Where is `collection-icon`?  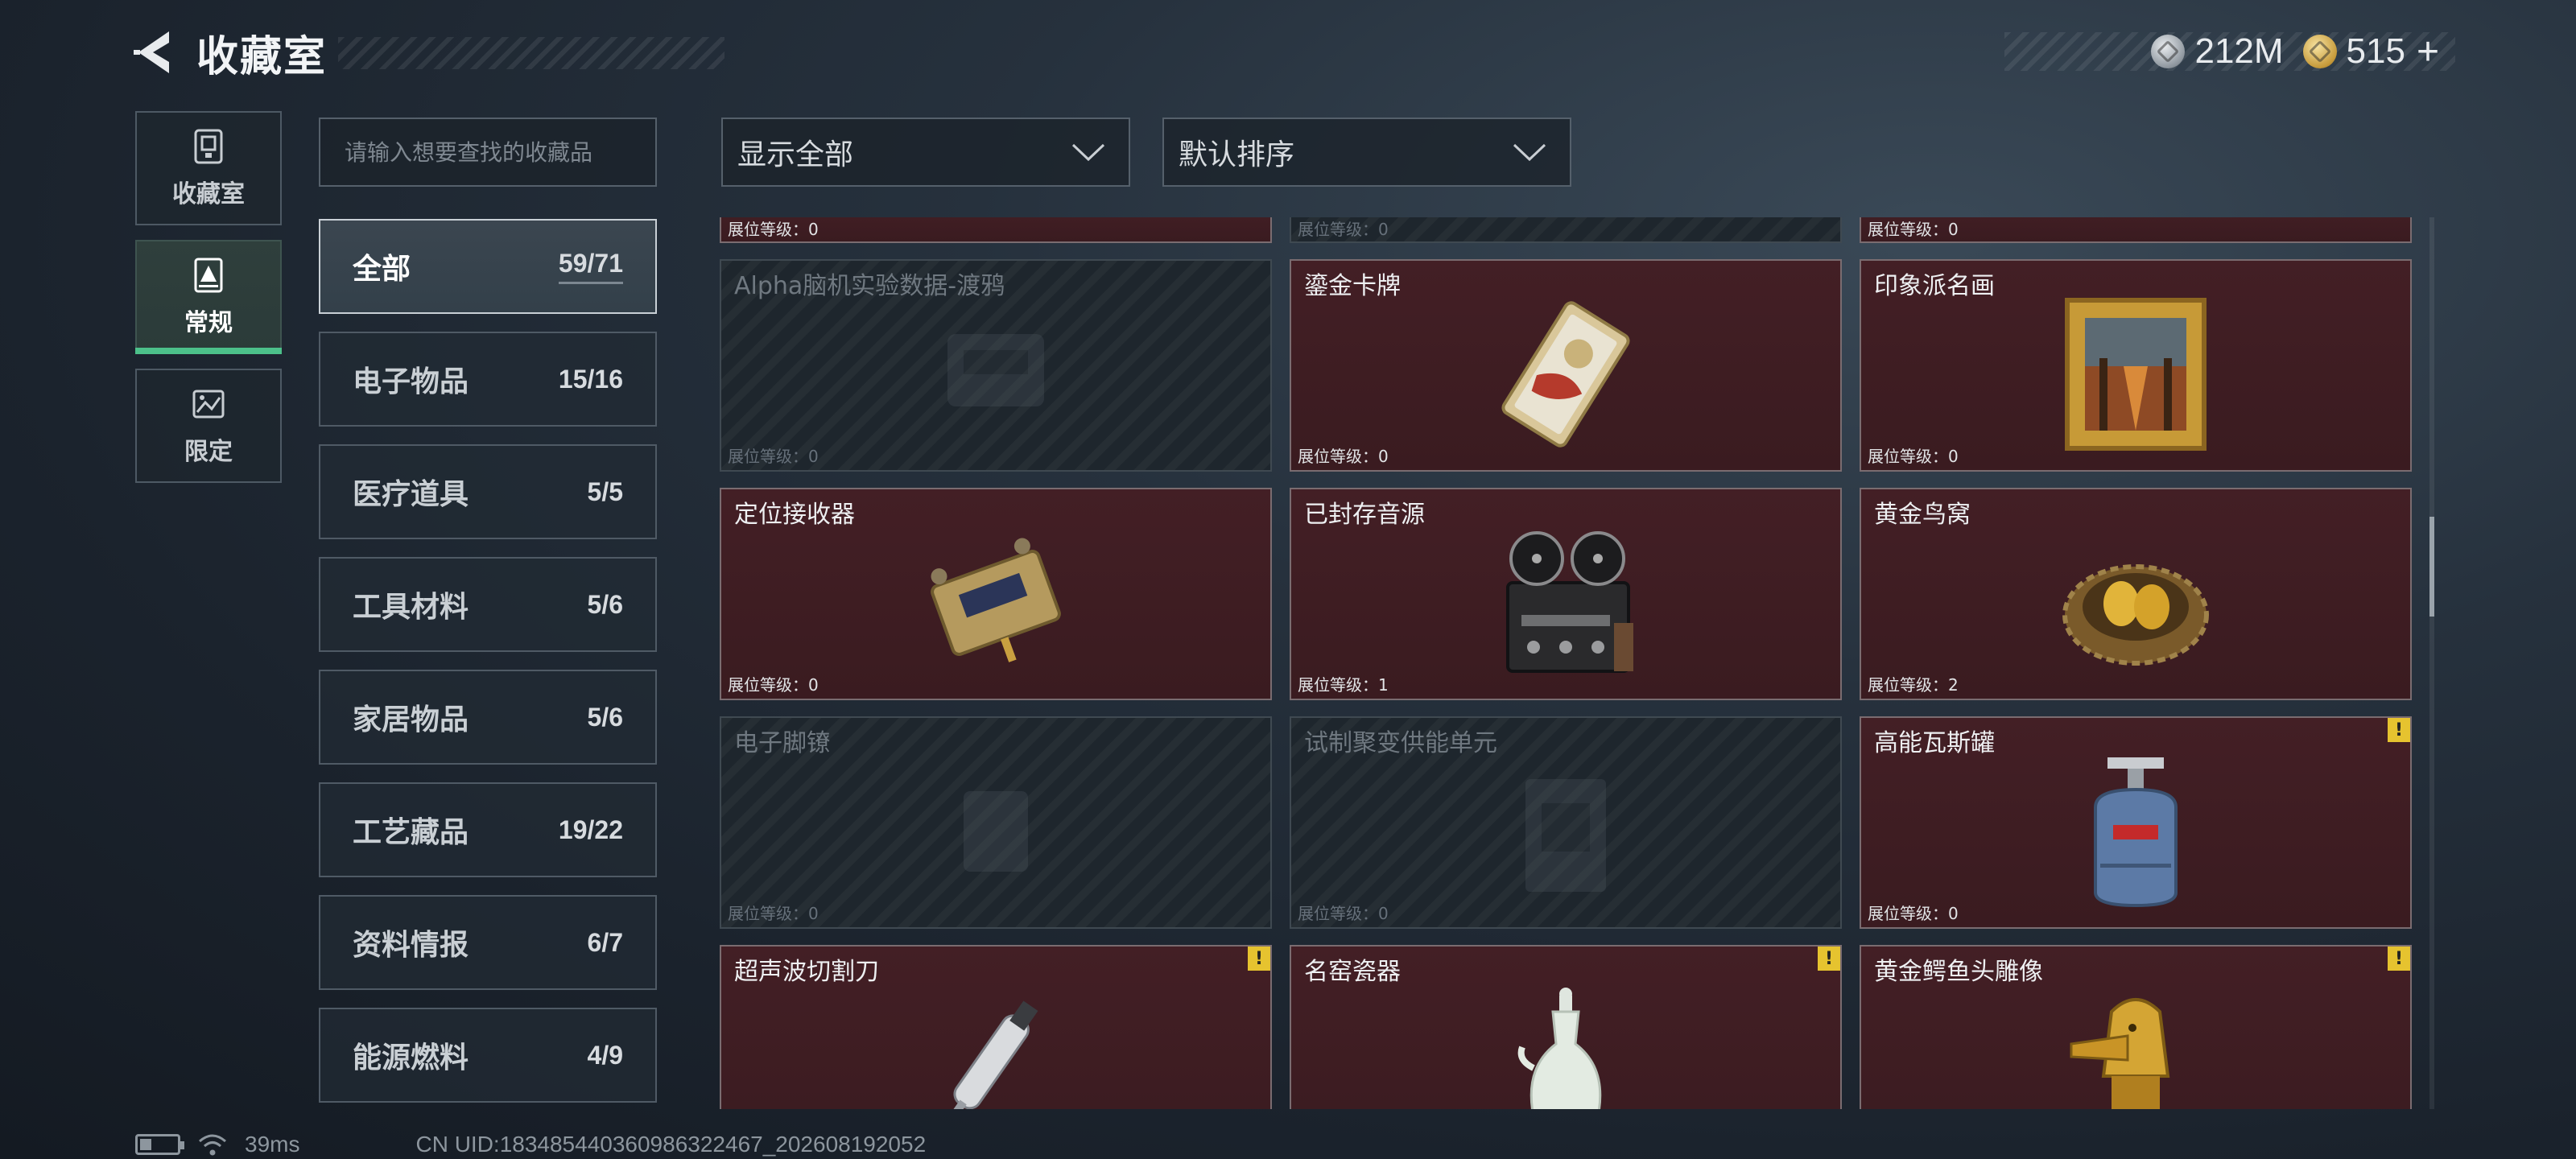 collection-icon is located at coordinates (208, 275).